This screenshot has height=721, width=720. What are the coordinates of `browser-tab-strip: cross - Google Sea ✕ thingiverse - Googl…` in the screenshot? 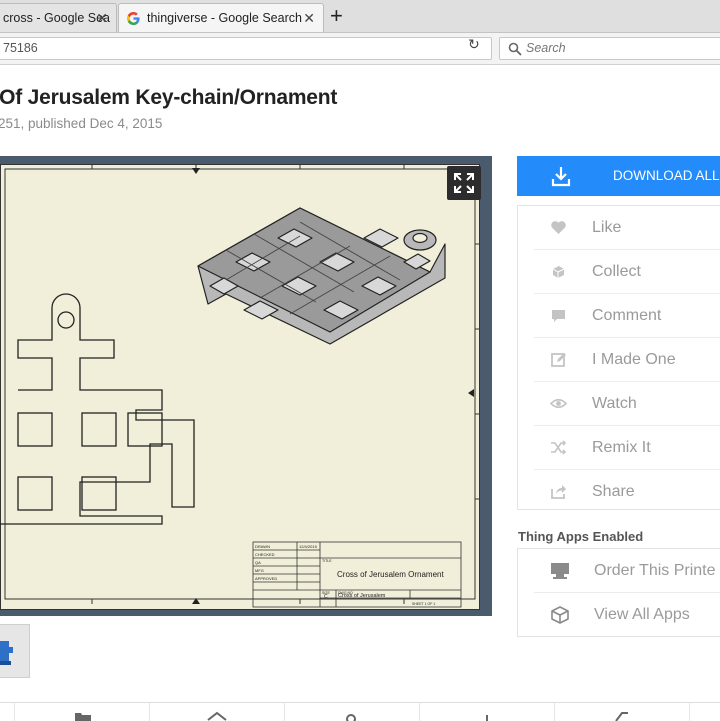 It's located at (360, 16).